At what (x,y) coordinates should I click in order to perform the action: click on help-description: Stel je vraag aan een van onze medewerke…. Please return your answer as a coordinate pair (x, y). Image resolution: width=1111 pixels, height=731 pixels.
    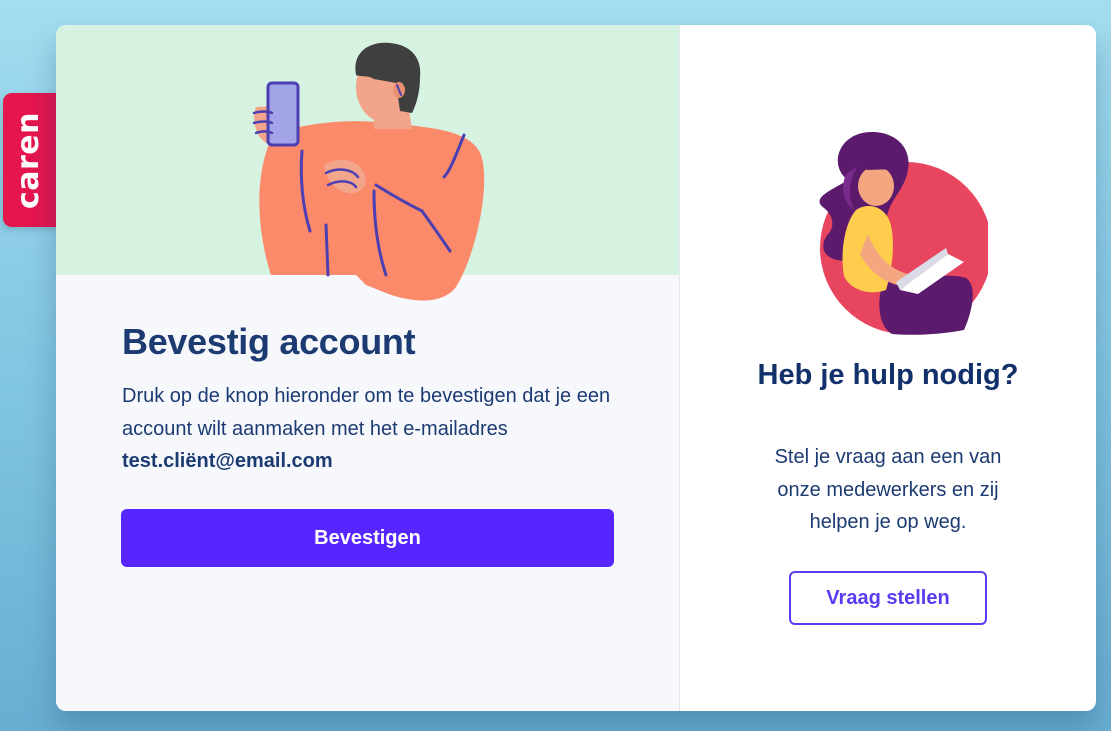
    Looking at the image, I should click on (888, 489).